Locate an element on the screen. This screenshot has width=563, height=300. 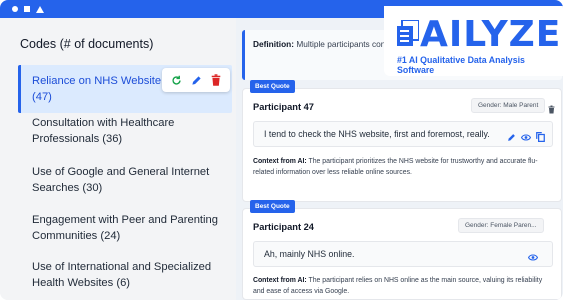
triangle-icon is located at coordinates (40, 9).